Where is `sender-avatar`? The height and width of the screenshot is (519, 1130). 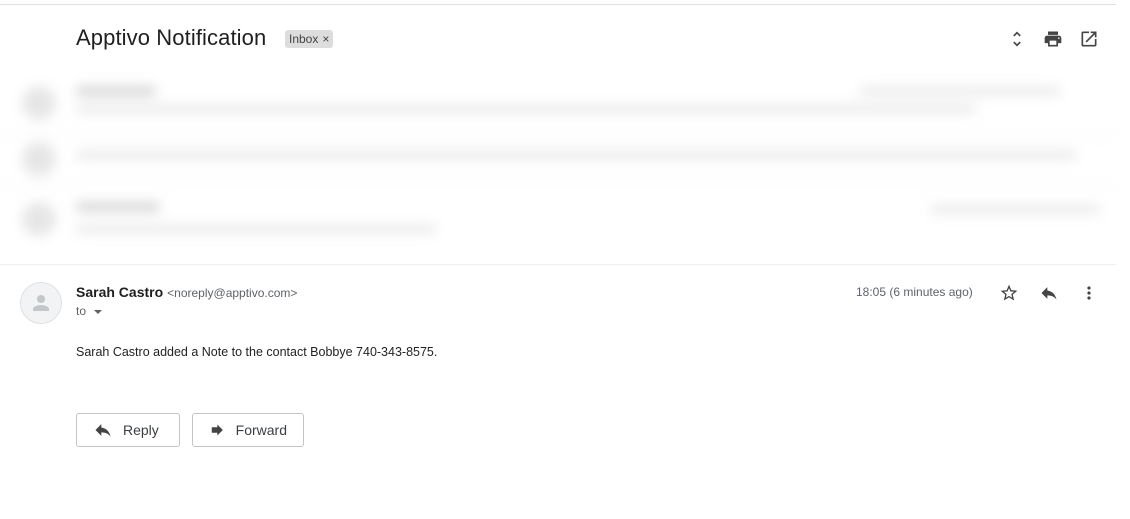 sender-avatar is located at coordinates (41, 303).